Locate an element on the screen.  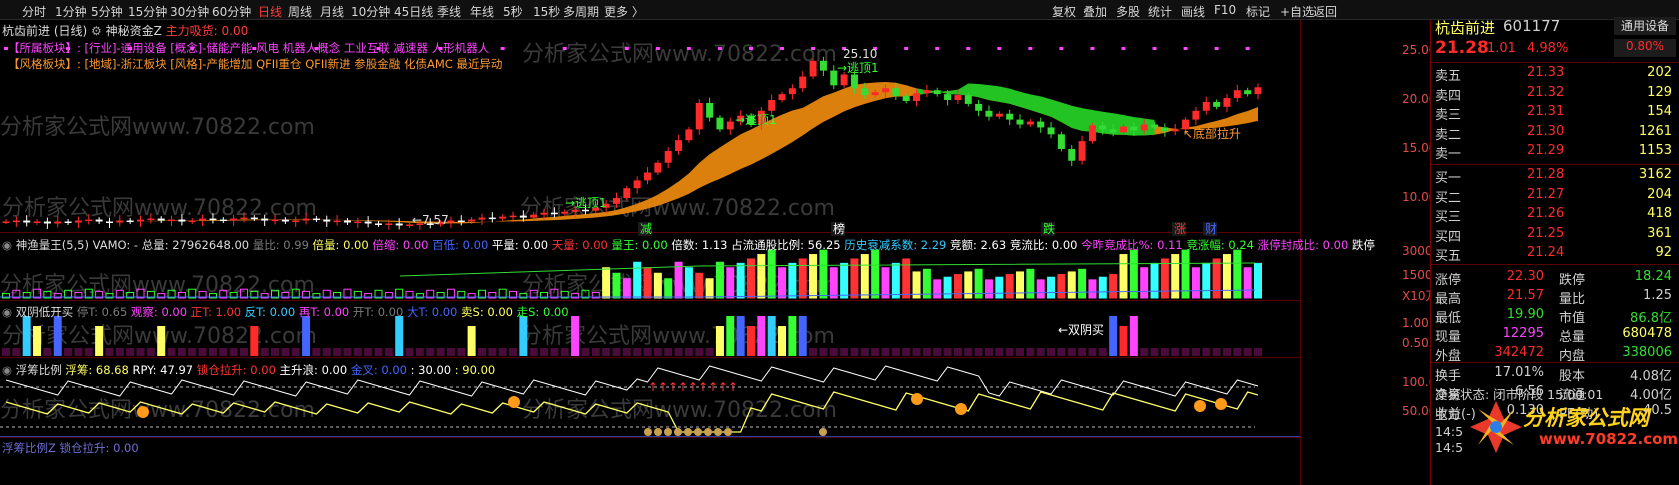
tool-button-6: 标记 is located at coordinates (1258, 11).